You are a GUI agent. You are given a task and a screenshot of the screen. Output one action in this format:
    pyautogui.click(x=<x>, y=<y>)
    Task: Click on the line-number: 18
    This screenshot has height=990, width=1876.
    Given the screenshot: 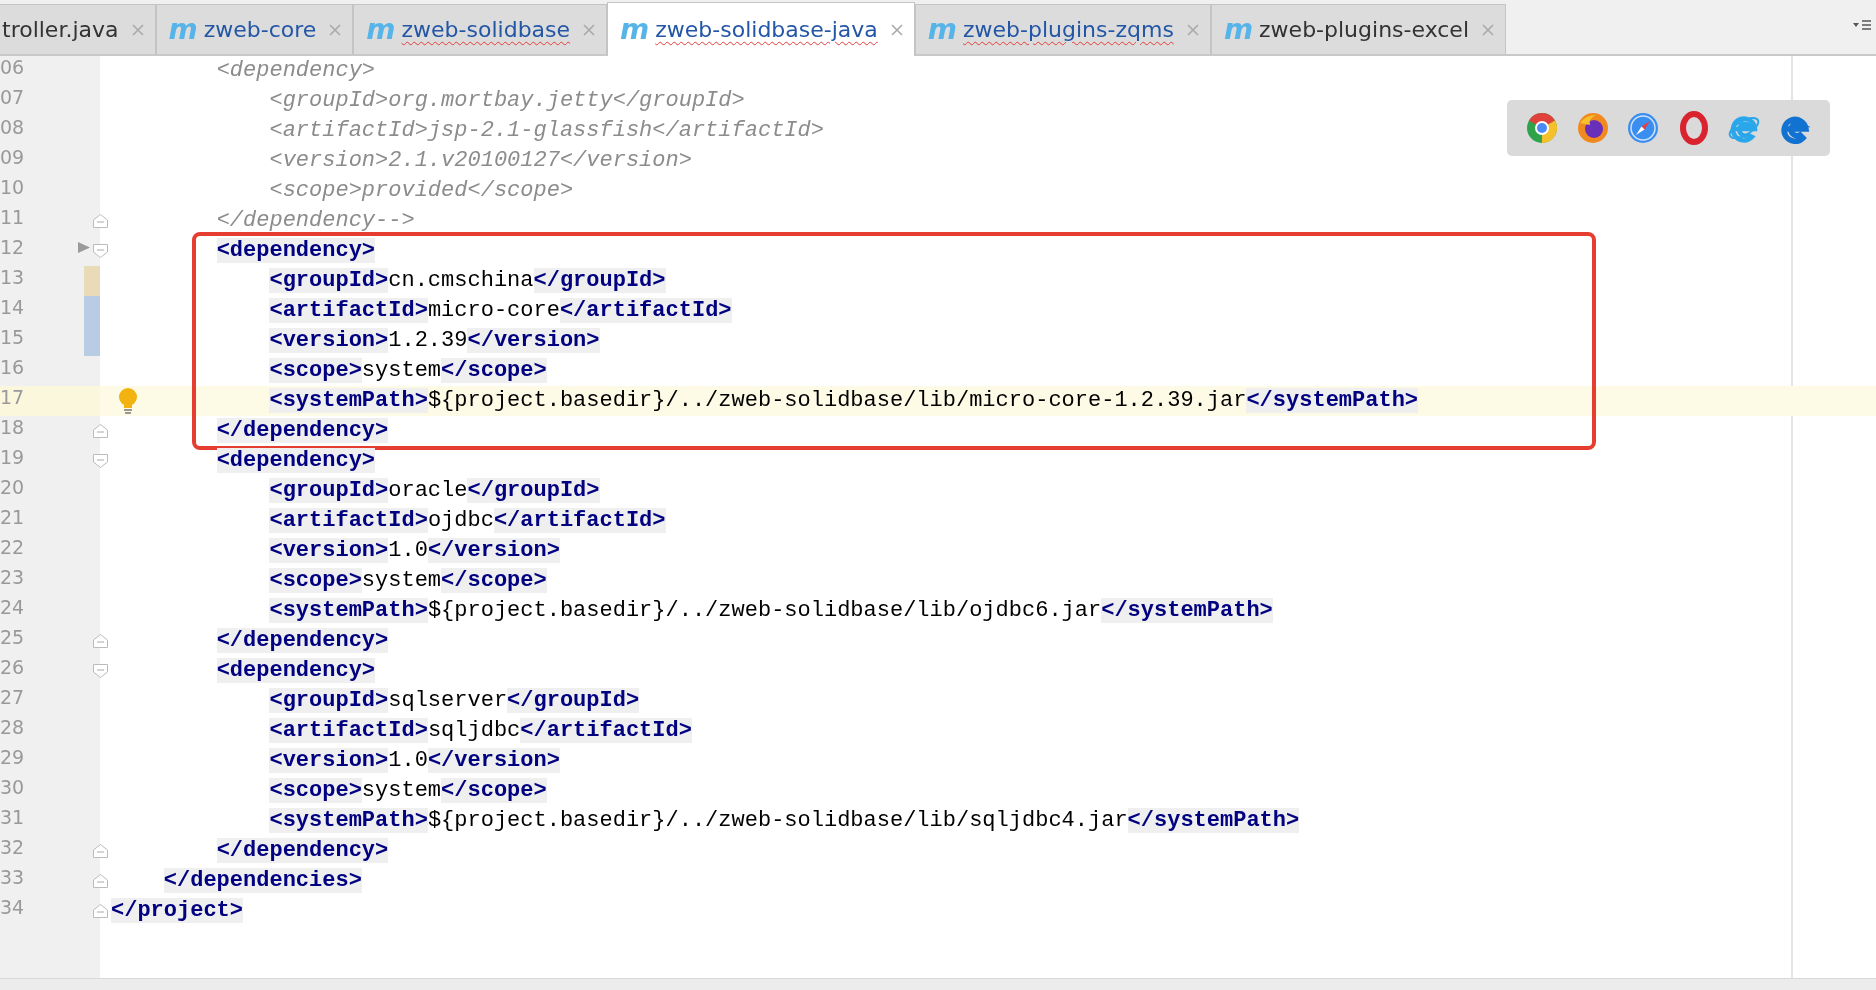 What is the action you would take?
    pyautogui.click(x=50, y=431)
    